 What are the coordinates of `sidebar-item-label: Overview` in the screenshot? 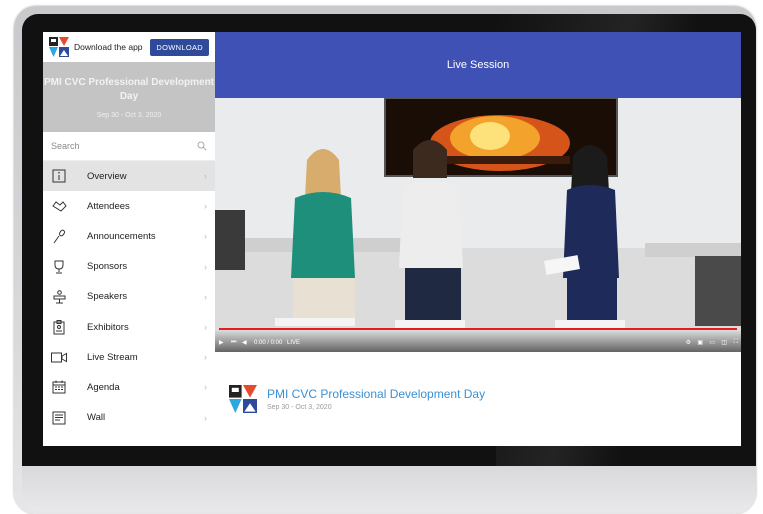 It's located at (107, 176).